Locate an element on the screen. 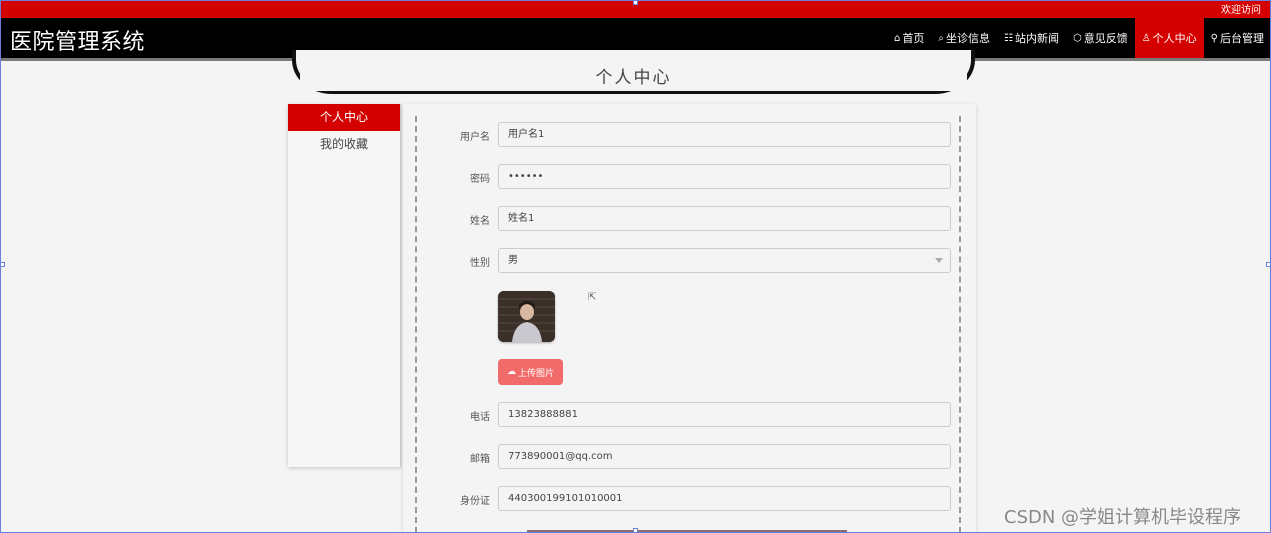 The width and height of the screenshot is (1271, 533). password-label: 密码 is located at coordinates (480, 179).